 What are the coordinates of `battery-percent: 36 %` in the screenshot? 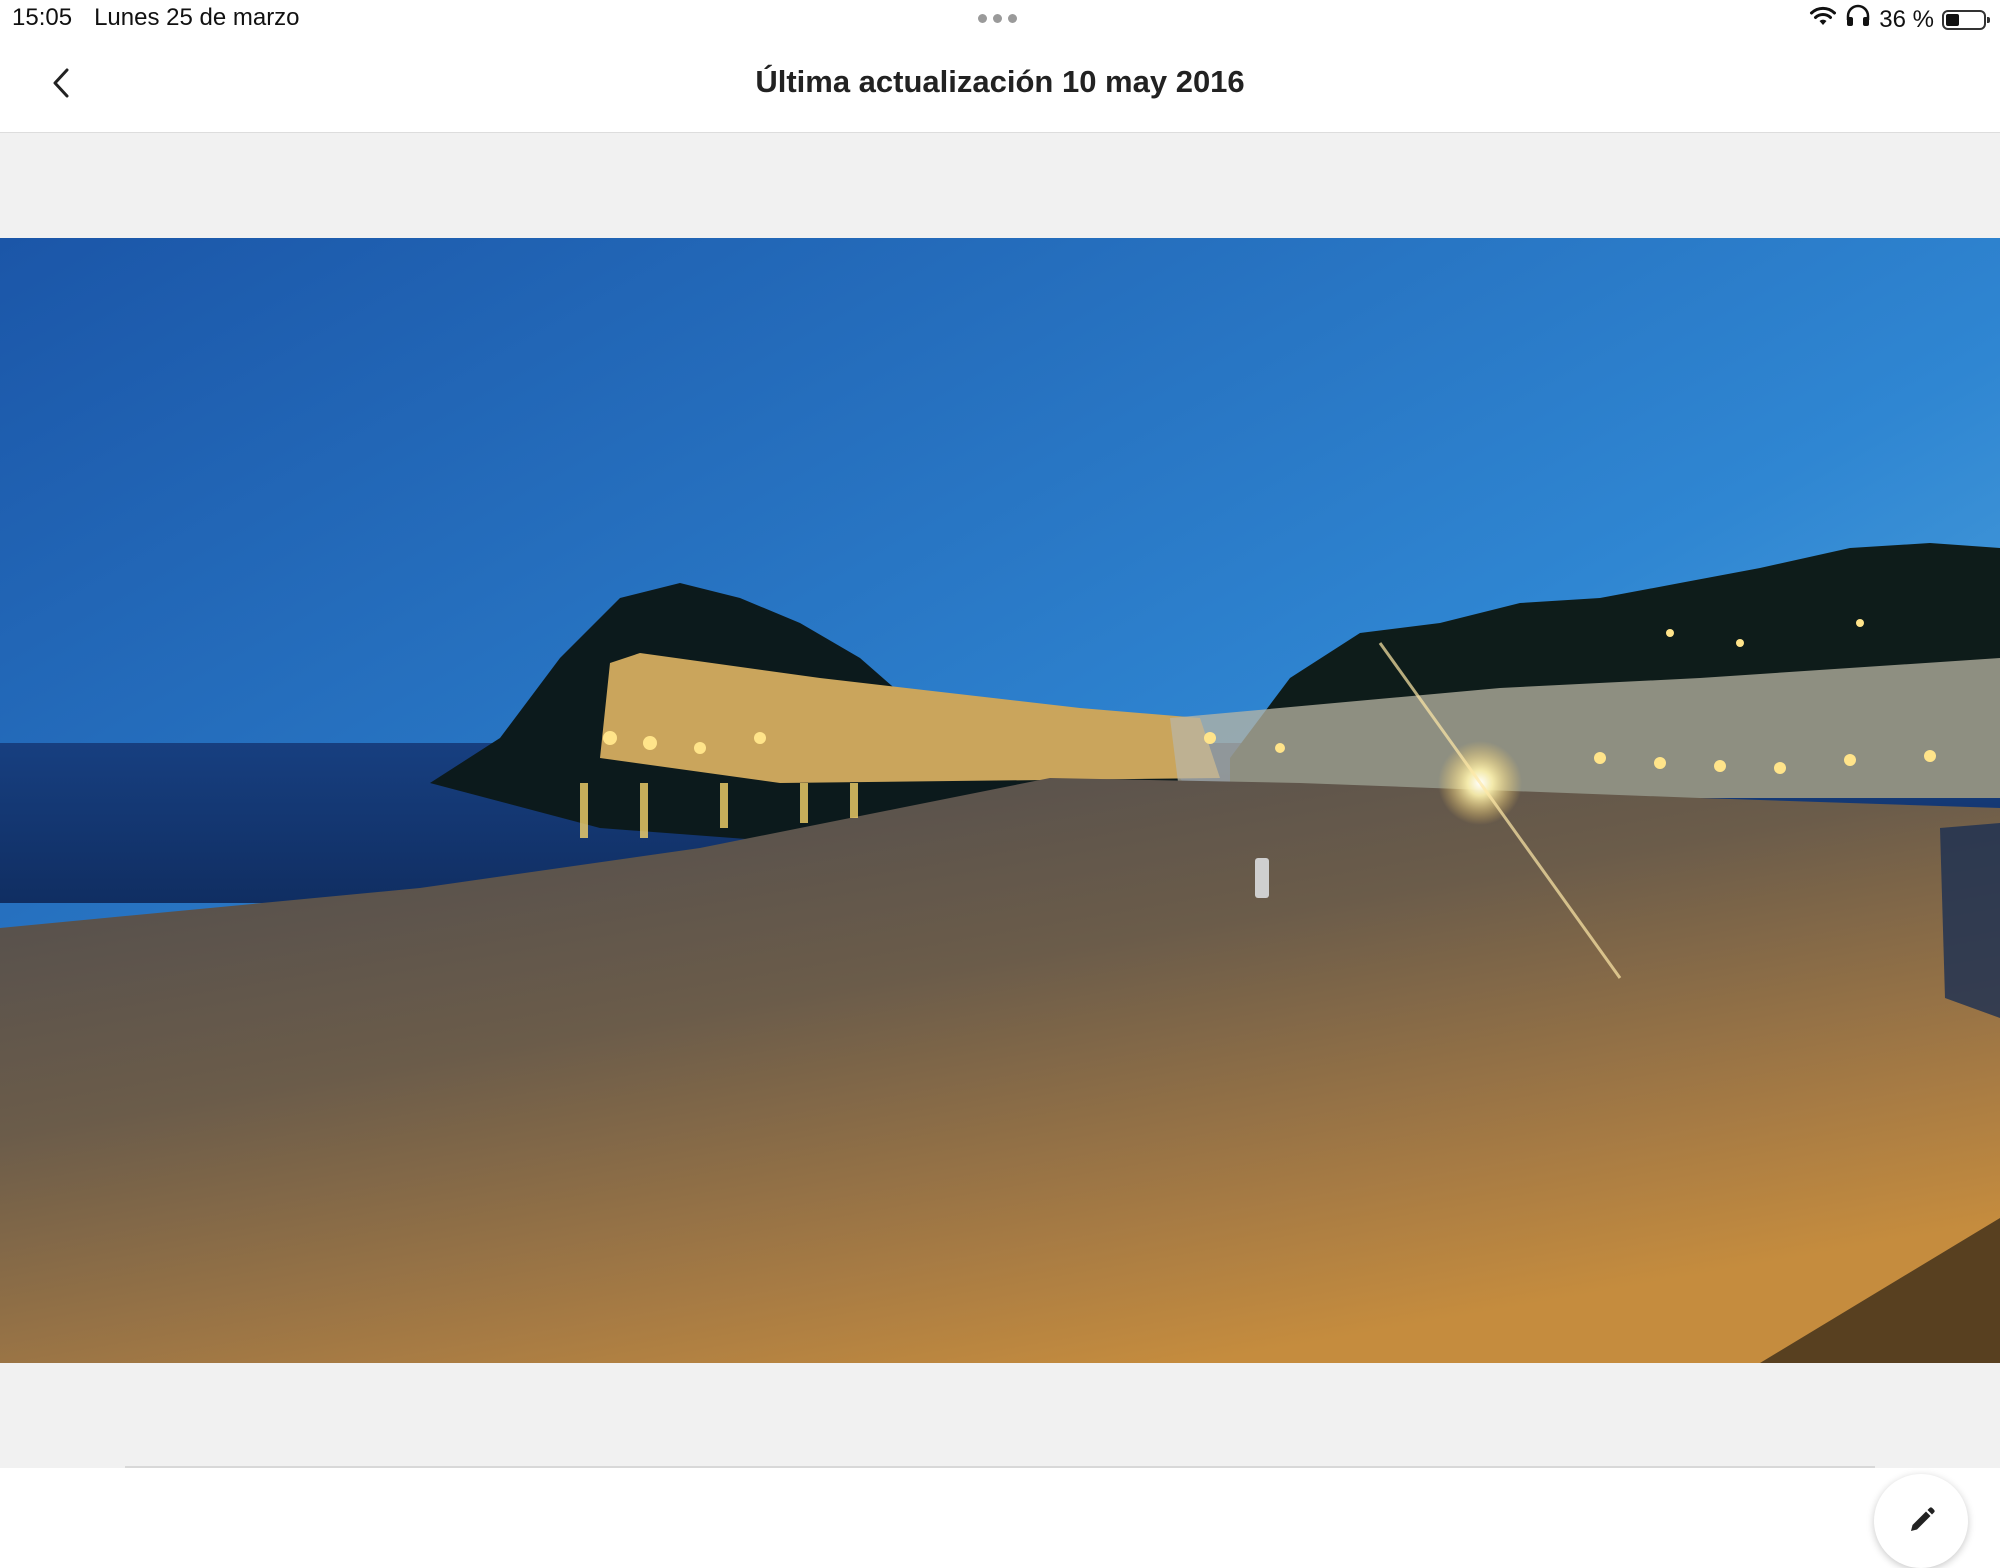 It's located at (1906, 19).